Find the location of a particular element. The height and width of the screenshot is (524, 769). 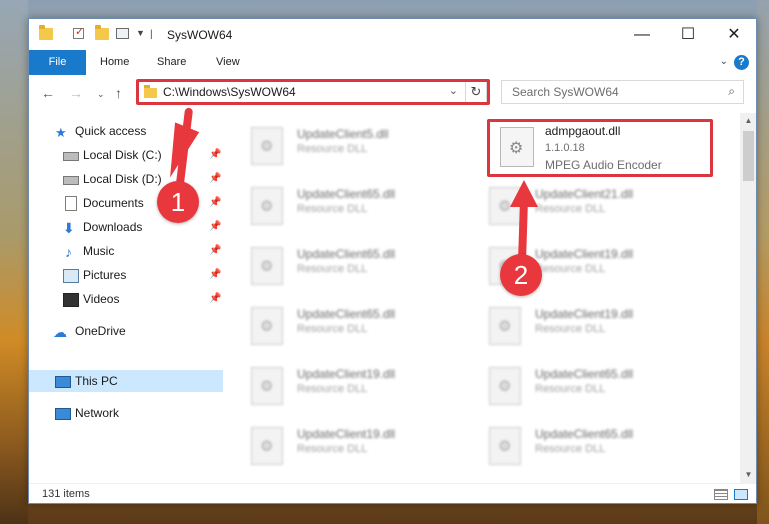

list-item: UpdateClient21.dll Resource DLL is located at coordinates (592, 207).